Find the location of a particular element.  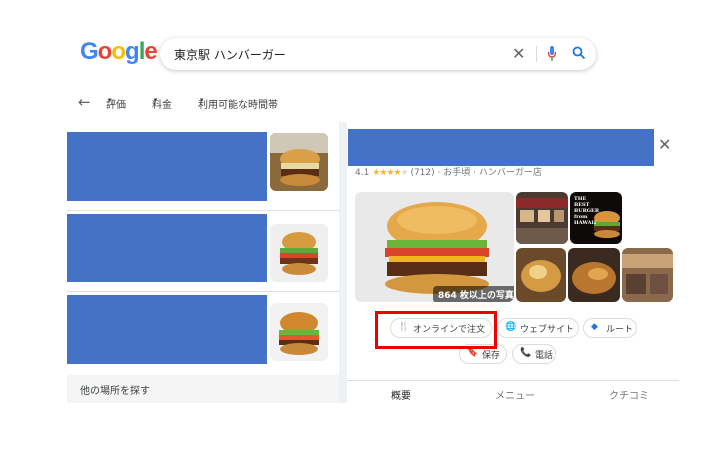

tab-menu: メニュー is located at coordinates (515, 394).